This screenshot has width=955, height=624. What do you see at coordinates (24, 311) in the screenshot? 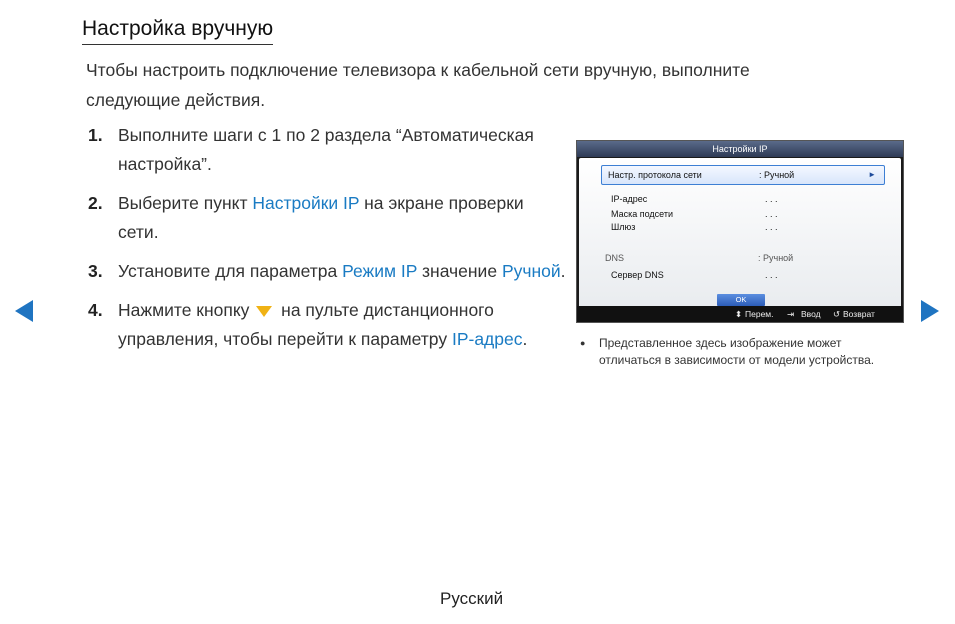
I see `nav-left-icon` at bounding box center [24, 311].